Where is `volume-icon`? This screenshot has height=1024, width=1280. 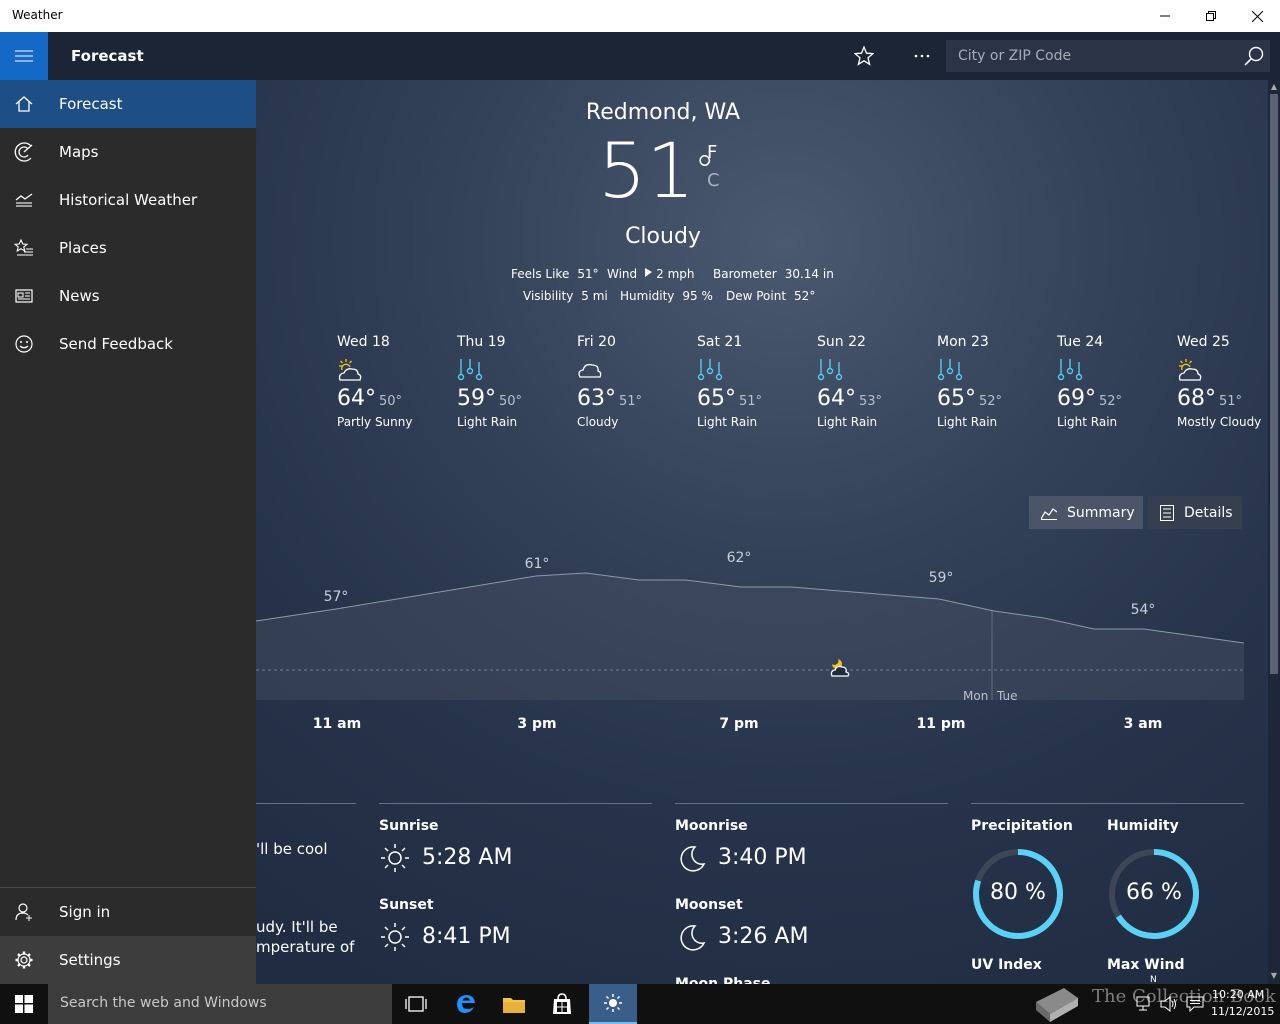 volume-icon is located at coordinates (1169, 1004).